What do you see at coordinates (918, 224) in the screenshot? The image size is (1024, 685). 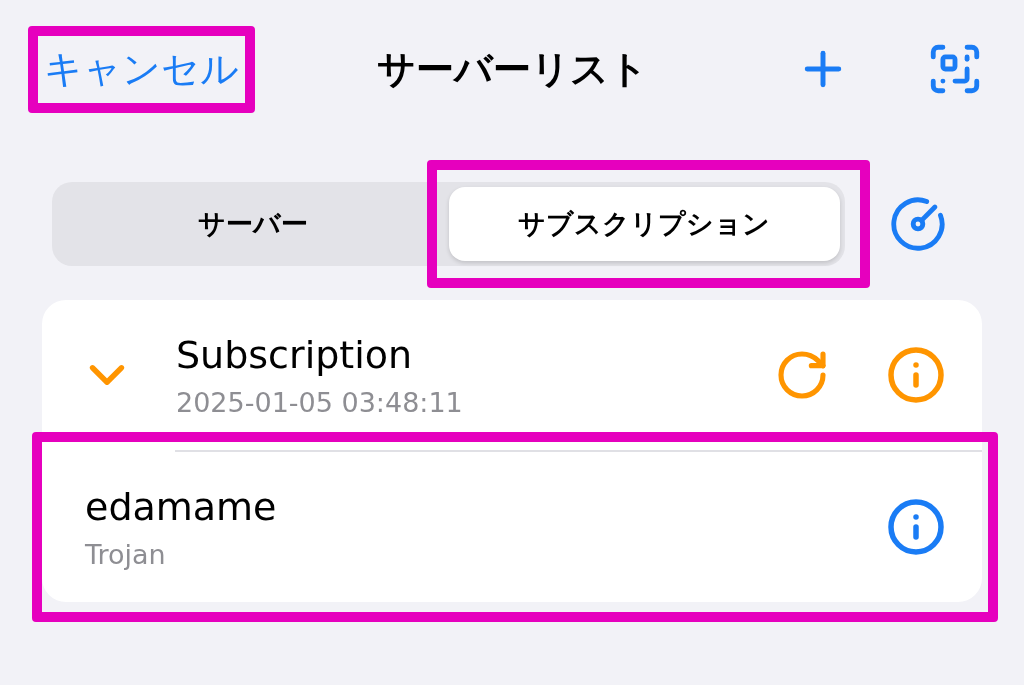 I see `speedometer-icon` at bounding box center [918, 224].